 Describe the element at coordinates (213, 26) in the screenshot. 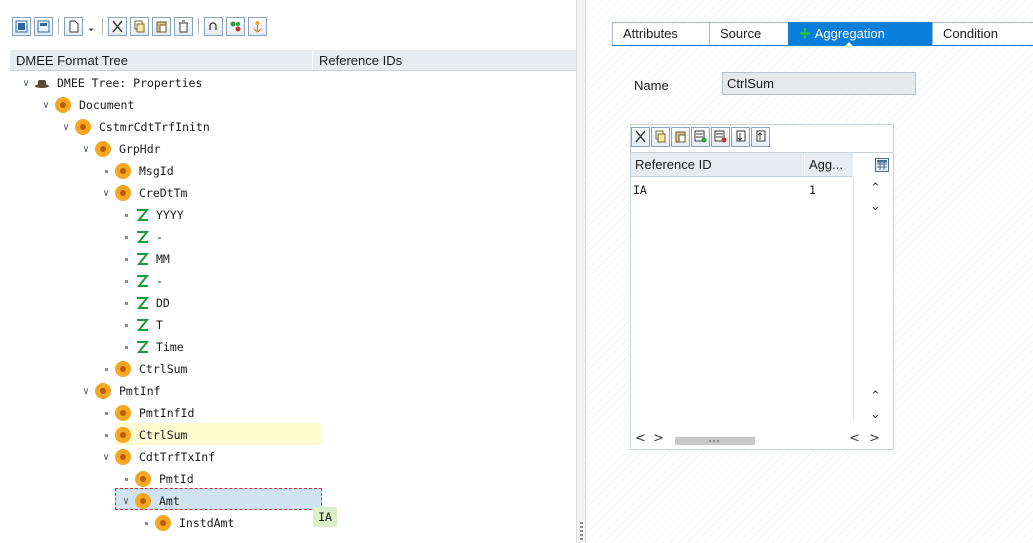

I see `undo-icon` at that location.